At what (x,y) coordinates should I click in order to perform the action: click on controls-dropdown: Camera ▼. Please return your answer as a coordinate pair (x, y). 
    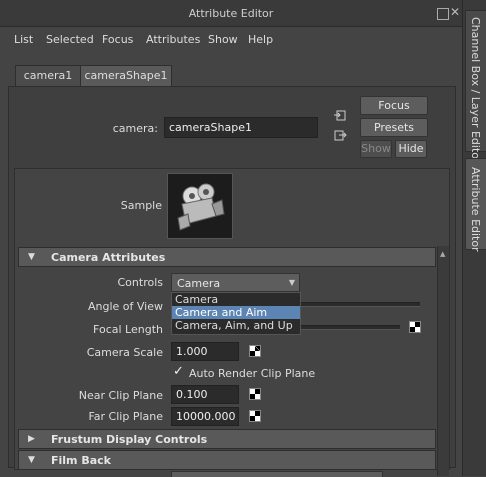
    Looking at the image, I should click on (235, 282).